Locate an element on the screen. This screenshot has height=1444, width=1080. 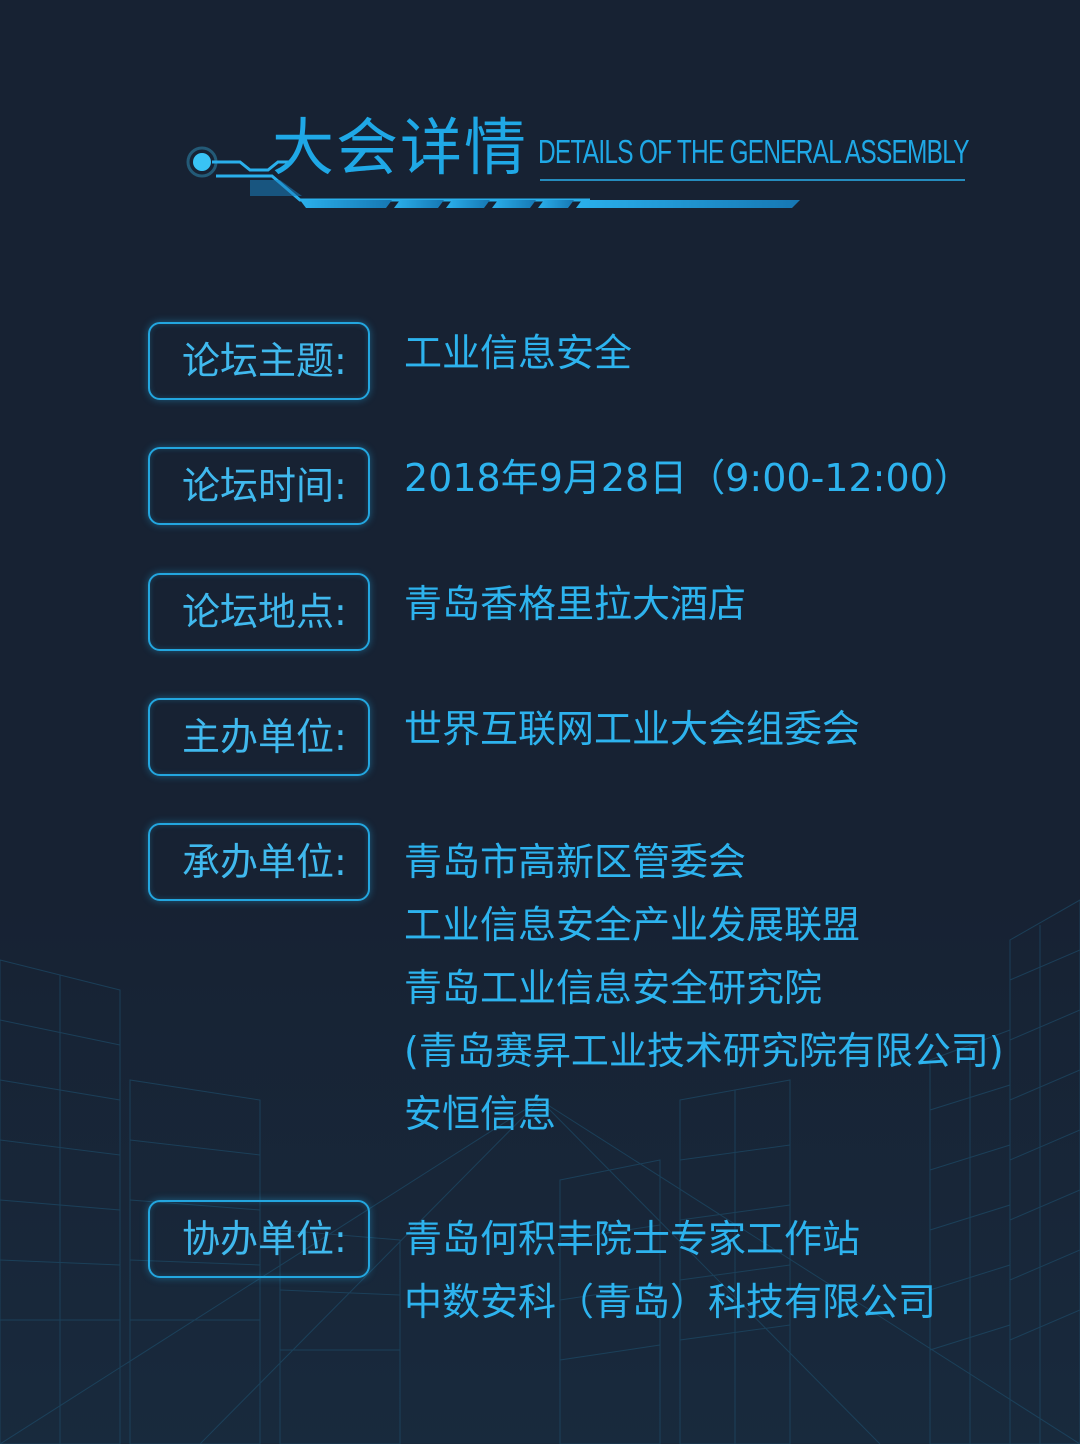
label-co-organizer: 协办单位: is located at coordinates (259, 1239).